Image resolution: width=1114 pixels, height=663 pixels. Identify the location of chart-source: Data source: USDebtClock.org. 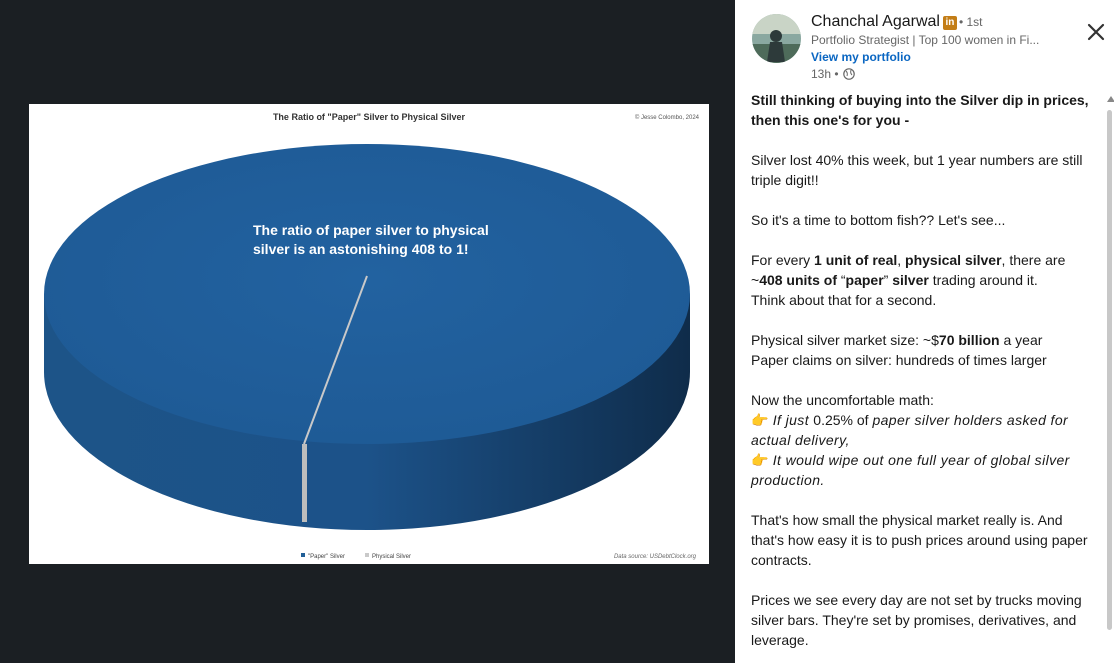
(655, 557).